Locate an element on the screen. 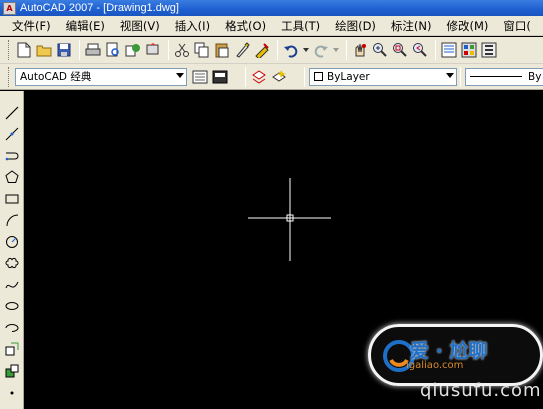 The height and width of the screenshot is (409, 543). print-preview-icon is located at coordinates (113, 50).